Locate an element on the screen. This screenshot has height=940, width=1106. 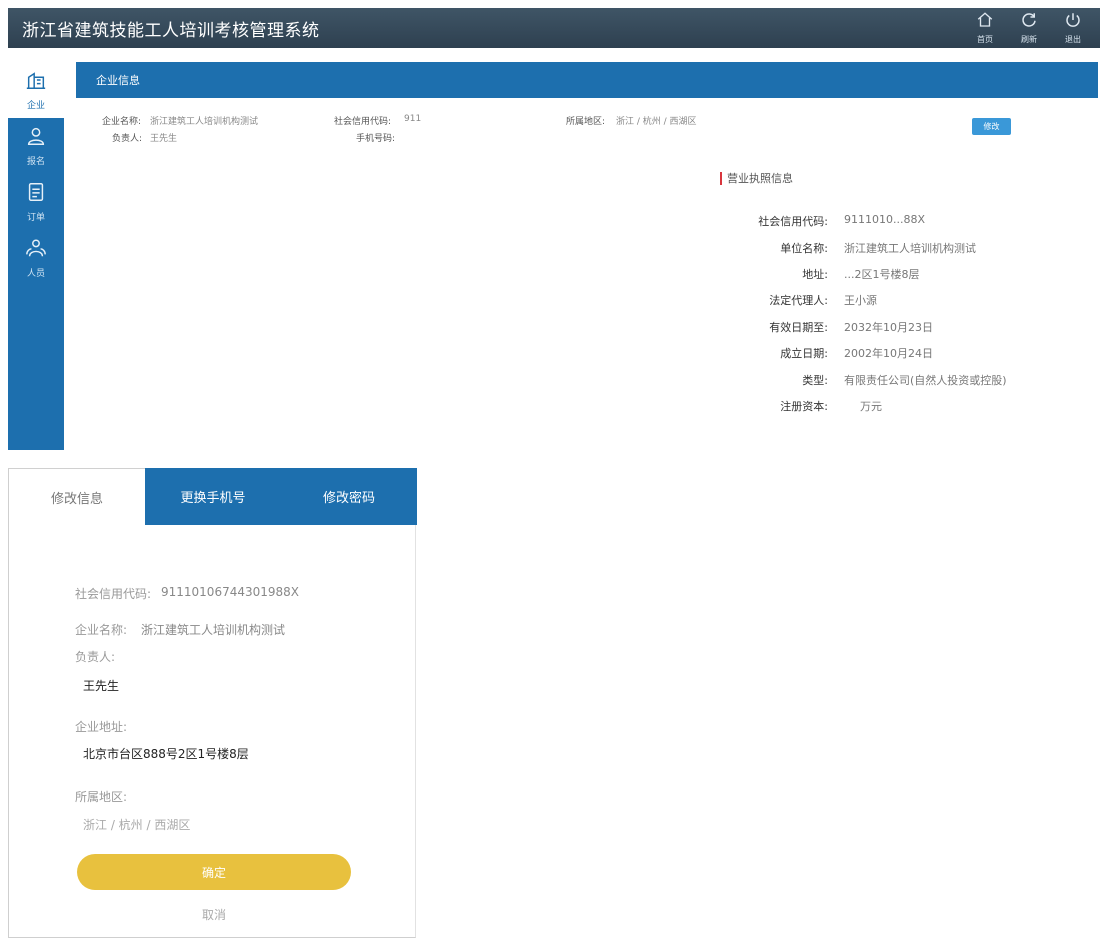
tab-change-phone: 更换手机号 is located at coordinates (213, 496).